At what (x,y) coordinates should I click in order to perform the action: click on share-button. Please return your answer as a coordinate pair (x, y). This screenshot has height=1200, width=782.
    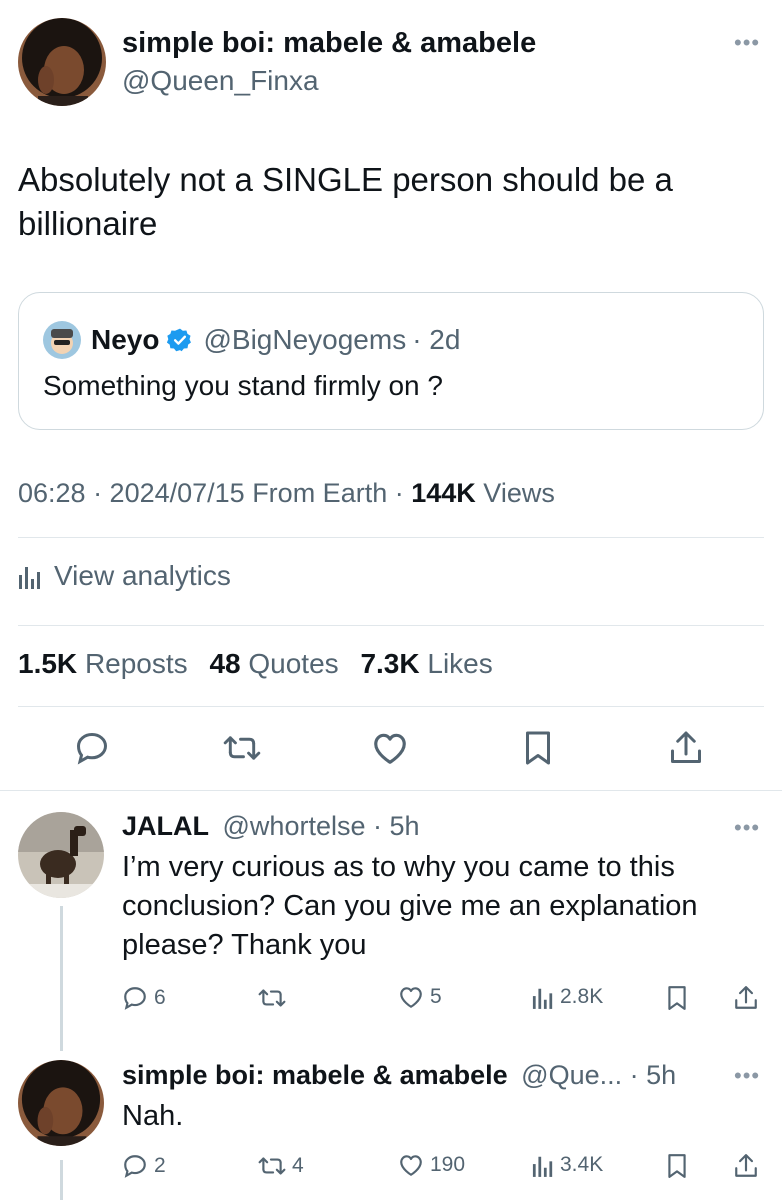
    Looking at the image, I should click on (686, 748).